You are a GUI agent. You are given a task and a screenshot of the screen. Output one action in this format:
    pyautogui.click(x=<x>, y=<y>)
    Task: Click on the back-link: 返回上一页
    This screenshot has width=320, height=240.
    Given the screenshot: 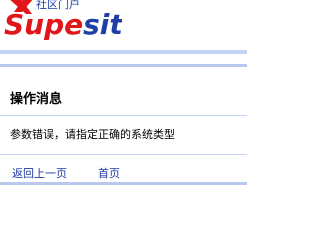 What is the action you would take?
    pyautogui.click(x=39, y=173)
    